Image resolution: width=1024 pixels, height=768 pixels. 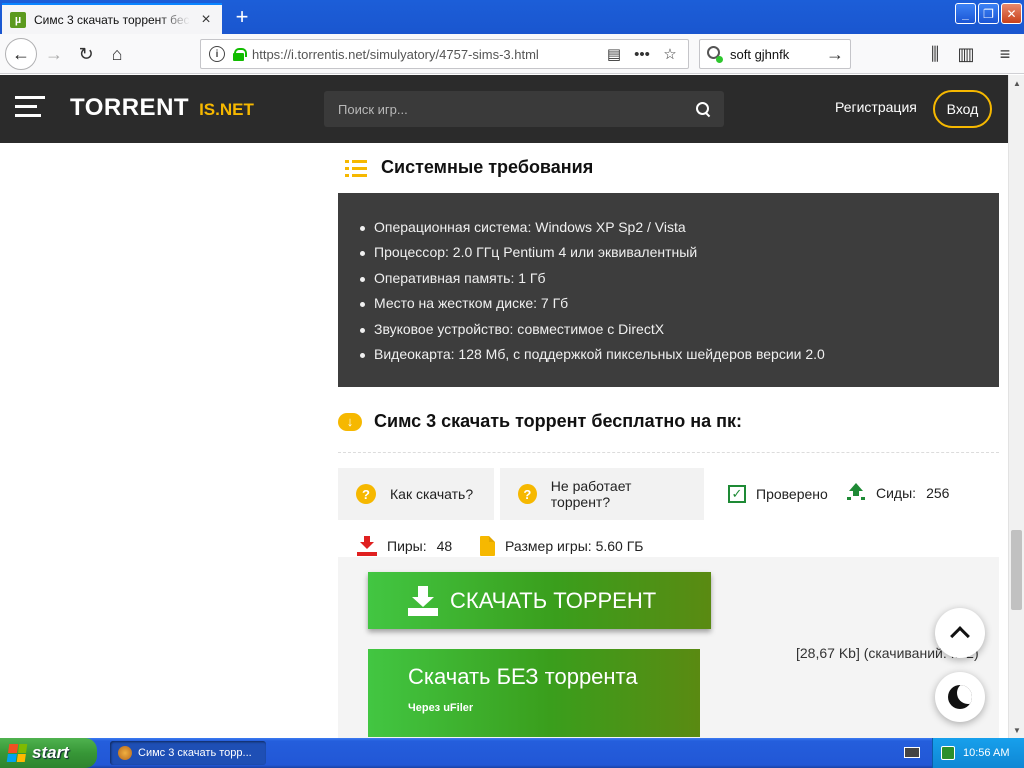 What do you see at coordinates (18, 19) in the screenshot?
I see `utorrent-favicon-icon: µ` at bounding box center [18, 19].